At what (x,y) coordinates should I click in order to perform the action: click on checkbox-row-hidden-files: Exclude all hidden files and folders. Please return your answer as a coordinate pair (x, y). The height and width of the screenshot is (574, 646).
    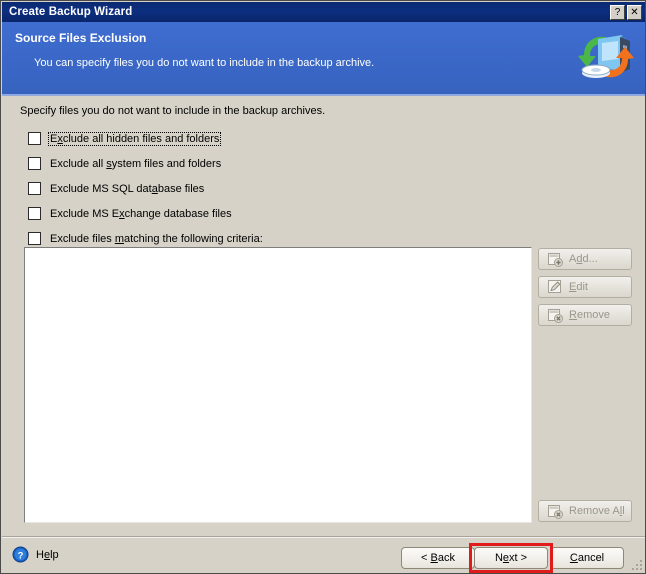
    Looking at the image, I should click on (146, 138).